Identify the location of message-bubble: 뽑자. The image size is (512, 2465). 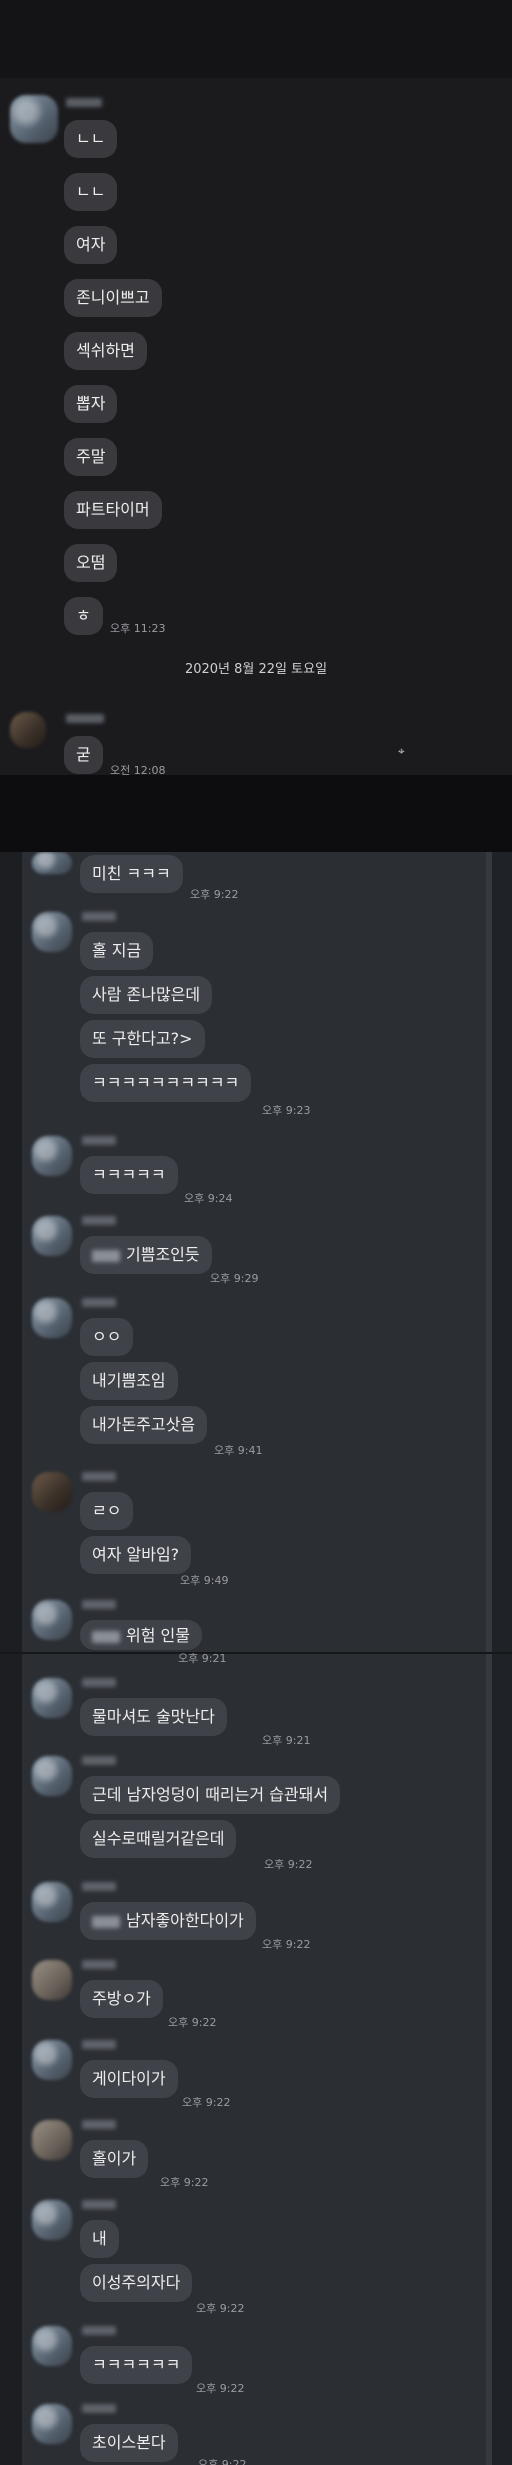
(91, 404).